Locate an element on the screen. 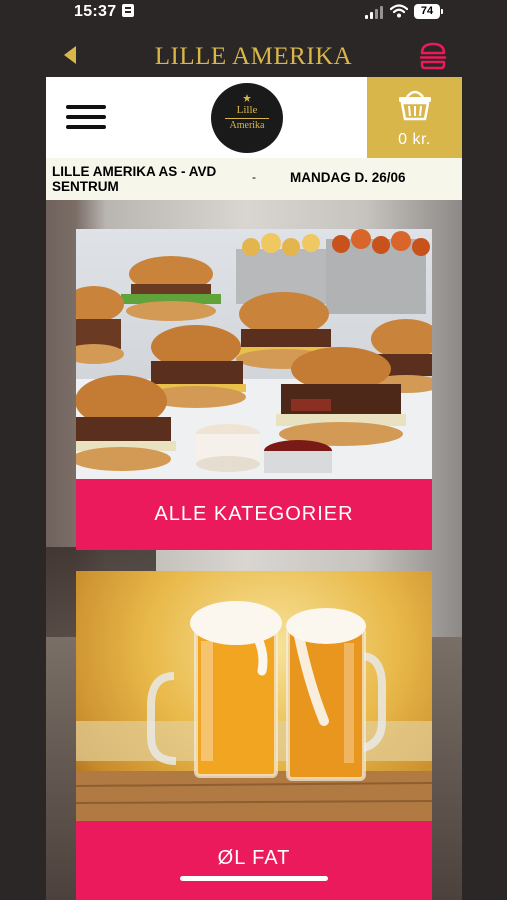 This screenshot has height=900, width=507. basket-icon is located at coordinates (415, 105).